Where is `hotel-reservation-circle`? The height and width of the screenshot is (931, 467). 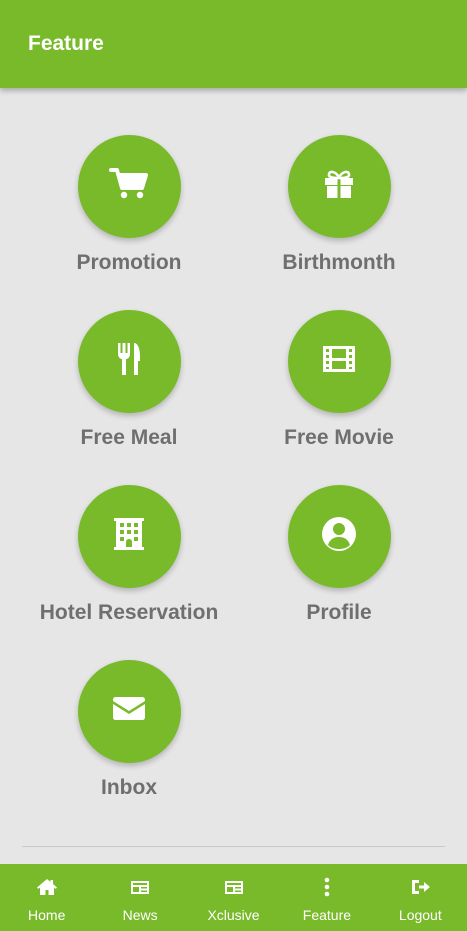
hotel-reservation-circle is located at coordinates (129, 536).